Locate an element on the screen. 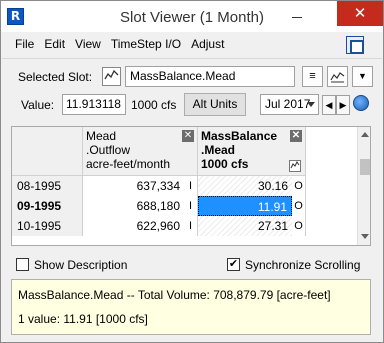  vertical-scrollbar is located at coordinates (363, 186).